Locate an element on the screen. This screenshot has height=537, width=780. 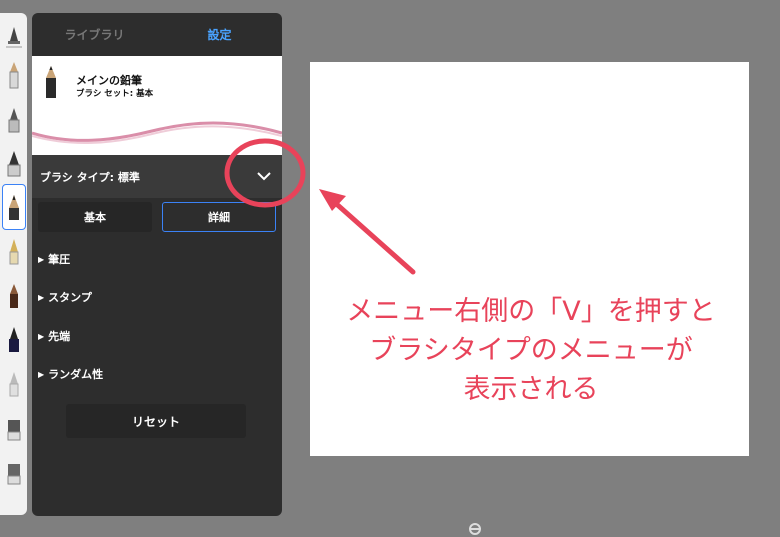
section-randomness: ▶ ランダム性 is located at coordinates (70, 374).